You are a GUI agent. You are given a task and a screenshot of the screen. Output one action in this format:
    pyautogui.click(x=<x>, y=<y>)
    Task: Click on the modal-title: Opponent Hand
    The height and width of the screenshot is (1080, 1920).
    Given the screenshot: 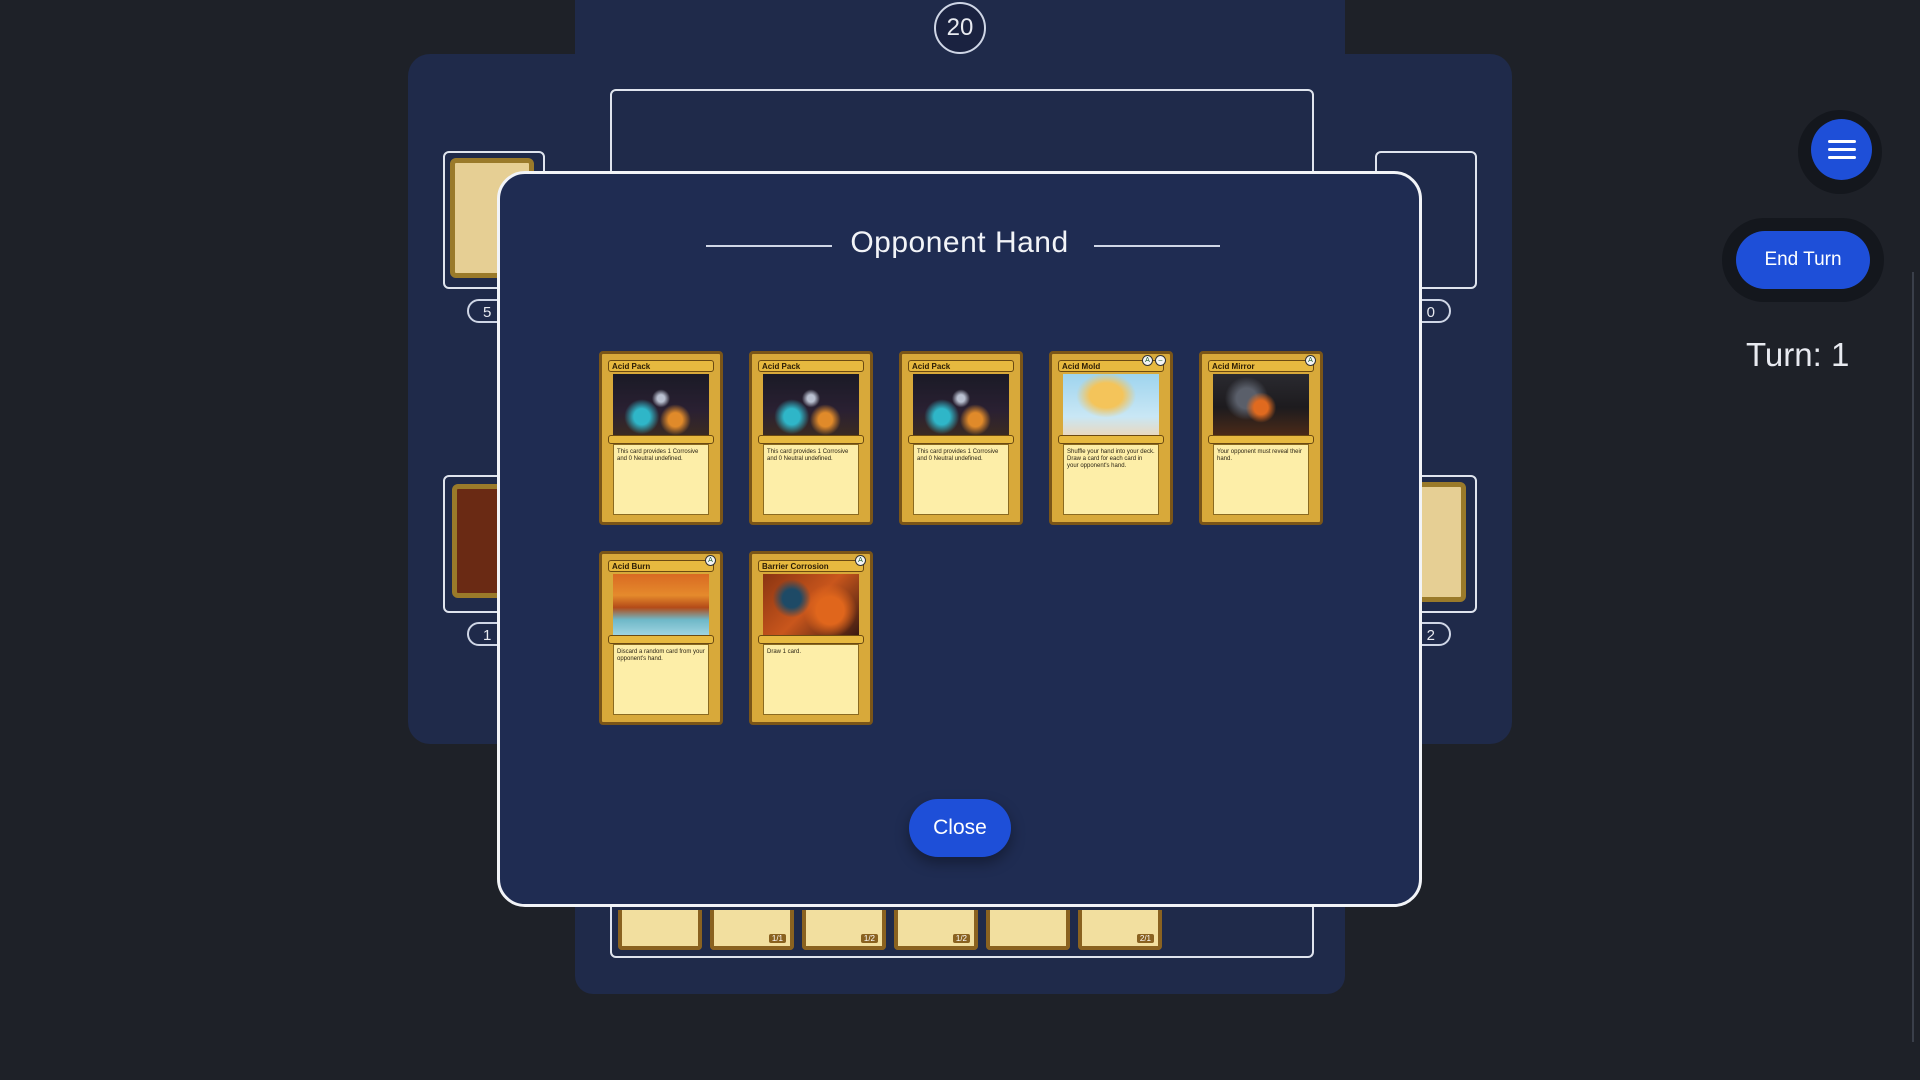 What is the action you would take?
    pyautogui.click(x=959, y=242)
    